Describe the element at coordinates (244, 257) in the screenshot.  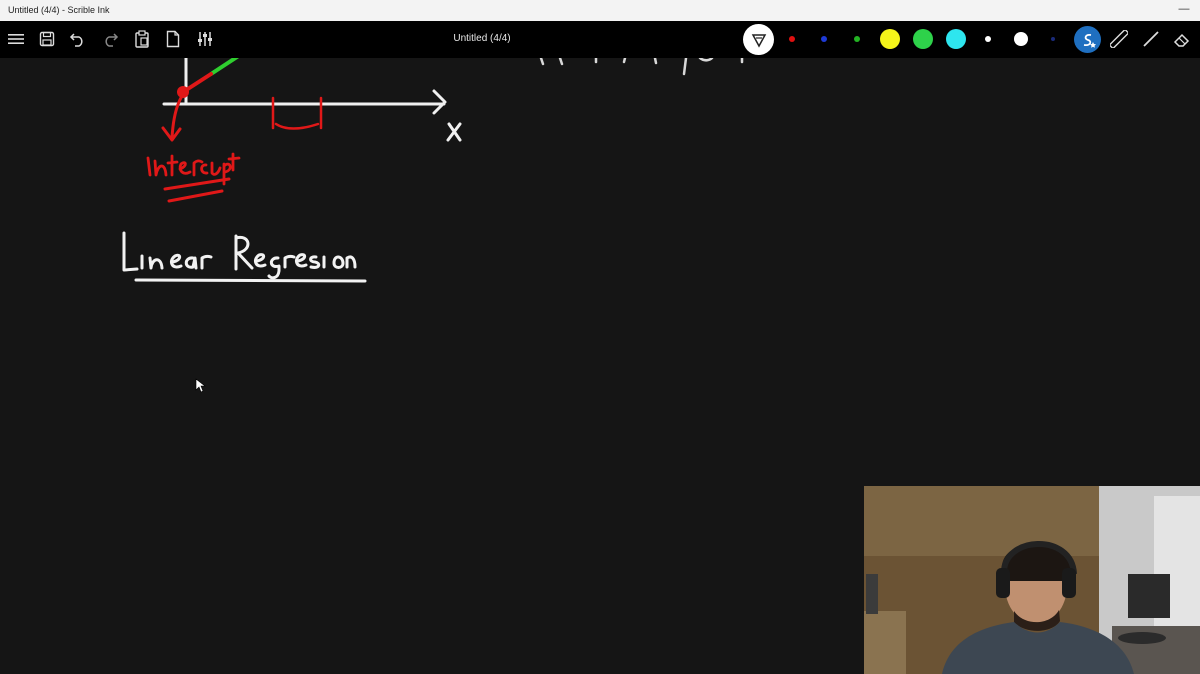
I see `linear-regression-handwriting` at that location.